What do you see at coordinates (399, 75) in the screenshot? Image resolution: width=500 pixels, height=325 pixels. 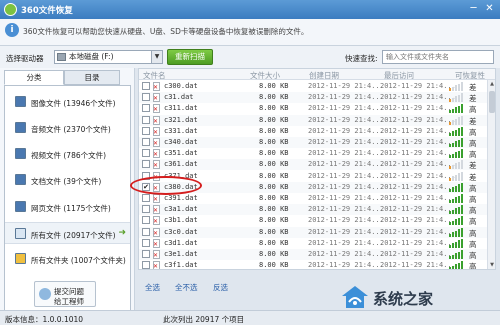 I see `header-accessed: 最后访问` at bounding box center [399, 75].